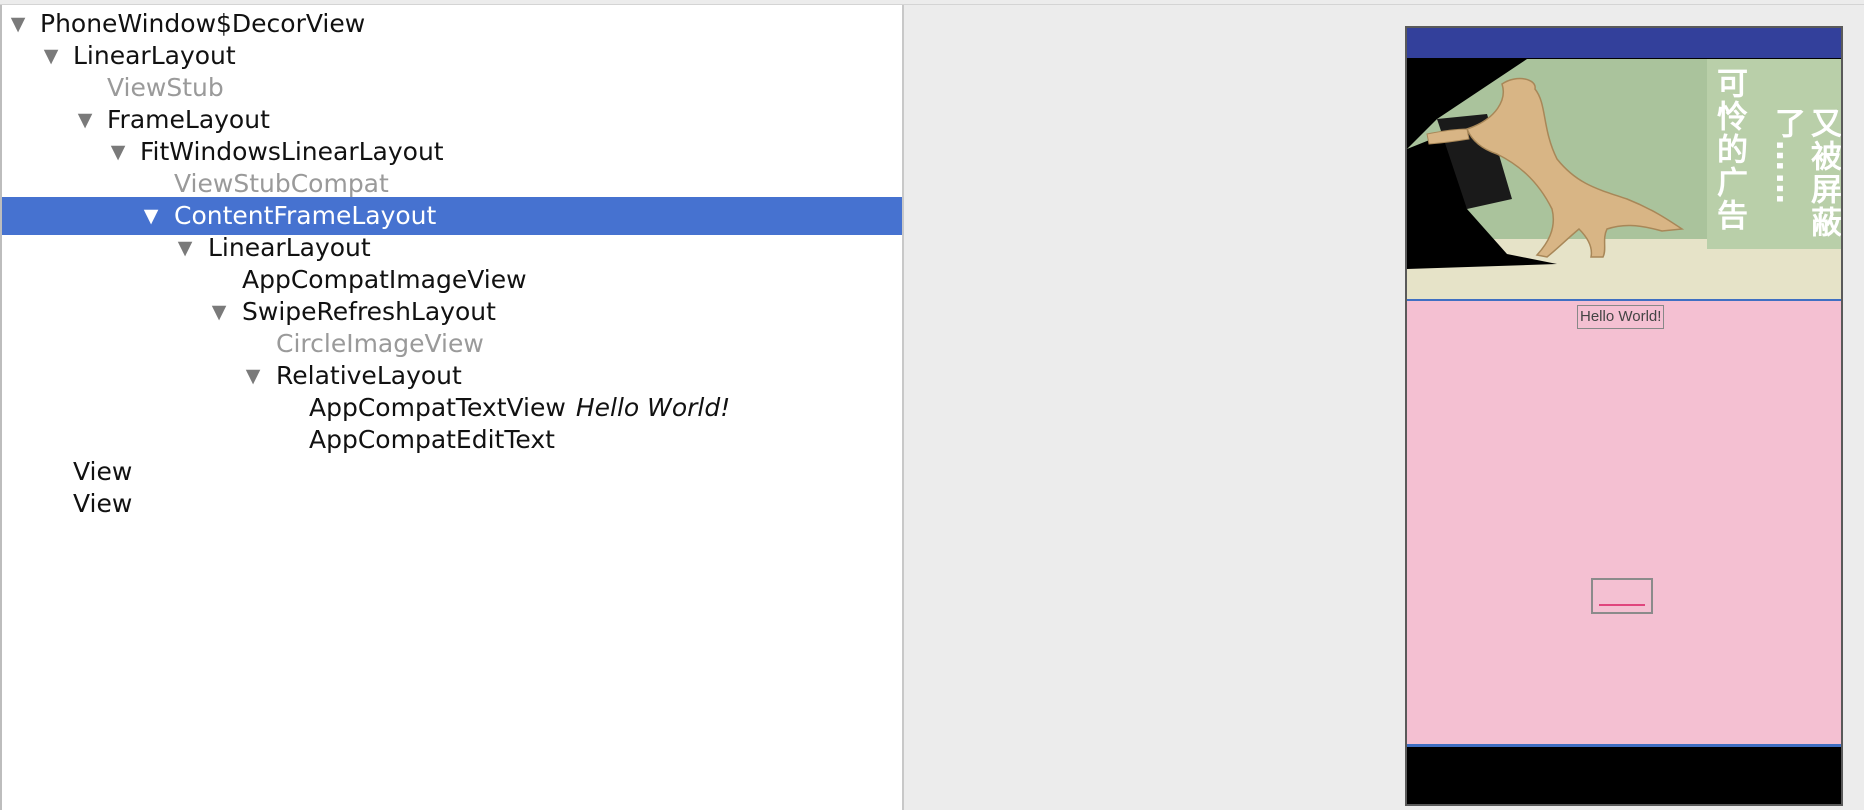 Image resolution: width=1864 pixels, height=810 pixels. What do you see at coordinates (1624, 43) in the screenshot?
I see `status-bar` at bounding box center [1624, 43].